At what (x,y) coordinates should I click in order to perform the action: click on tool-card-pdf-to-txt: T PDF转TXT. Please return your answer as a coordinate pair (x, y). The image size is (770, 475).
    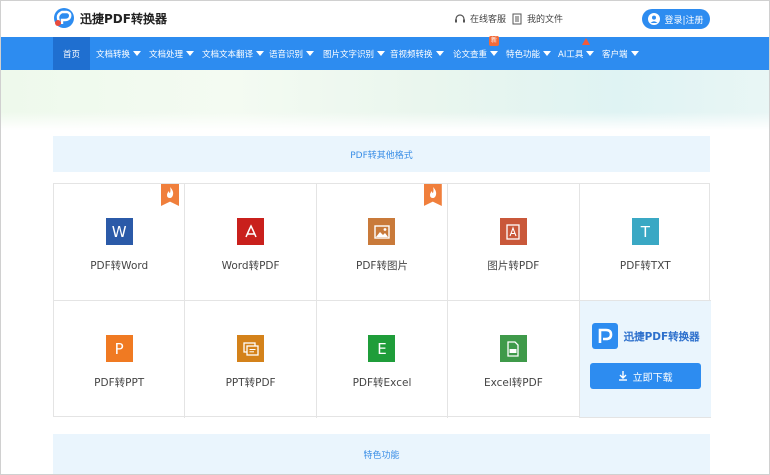
    Looking at the image, I should click on (645, 242).